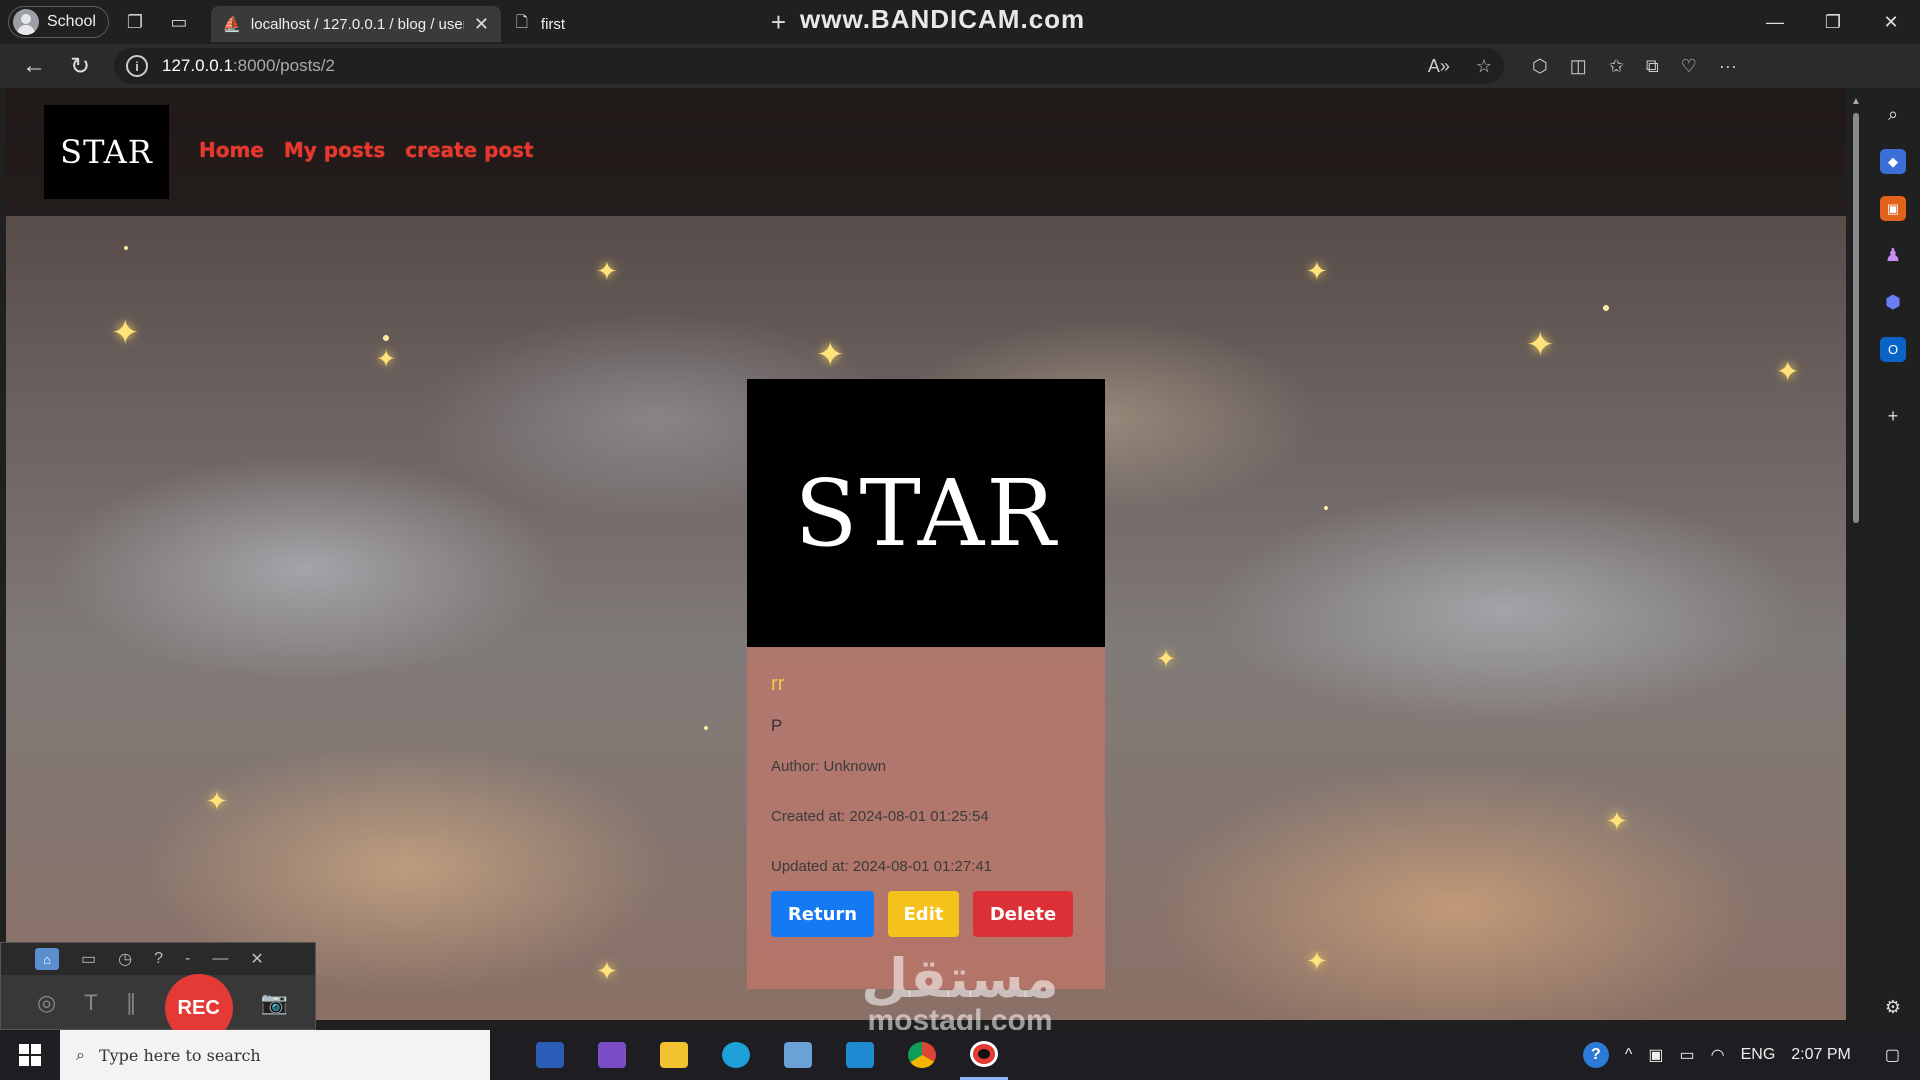 The height and width of the screenshot is (1080, 1920). What do you see at coordinates (1023, 914) in the screenshot?
I see `delete-button: Delete` at bounding box center [1023, 914].